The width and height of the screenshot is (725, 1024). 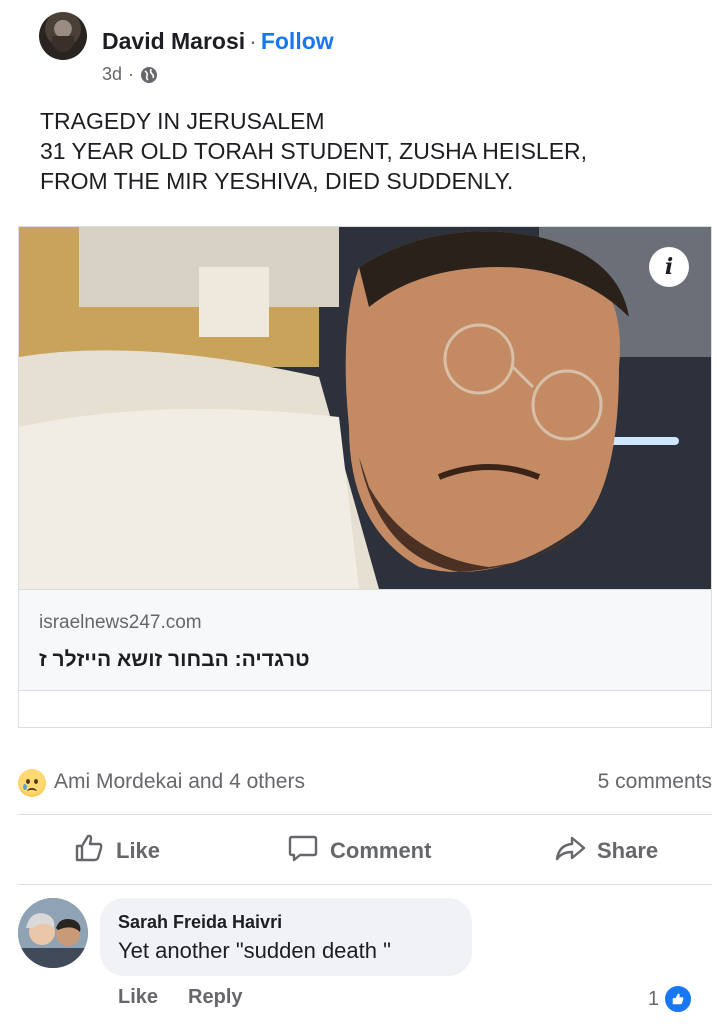 I want to click on author-name: David Marosi, so click(x=173, y=41).